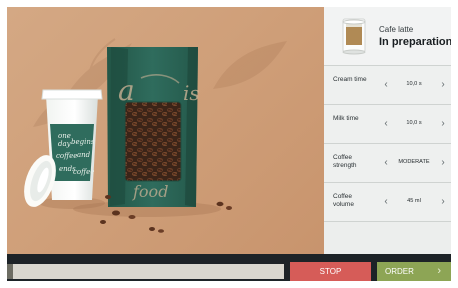 The height and width of the screenshot is (288, 458). I want to click on milk-time-label: Milk time, so click(346, 118).